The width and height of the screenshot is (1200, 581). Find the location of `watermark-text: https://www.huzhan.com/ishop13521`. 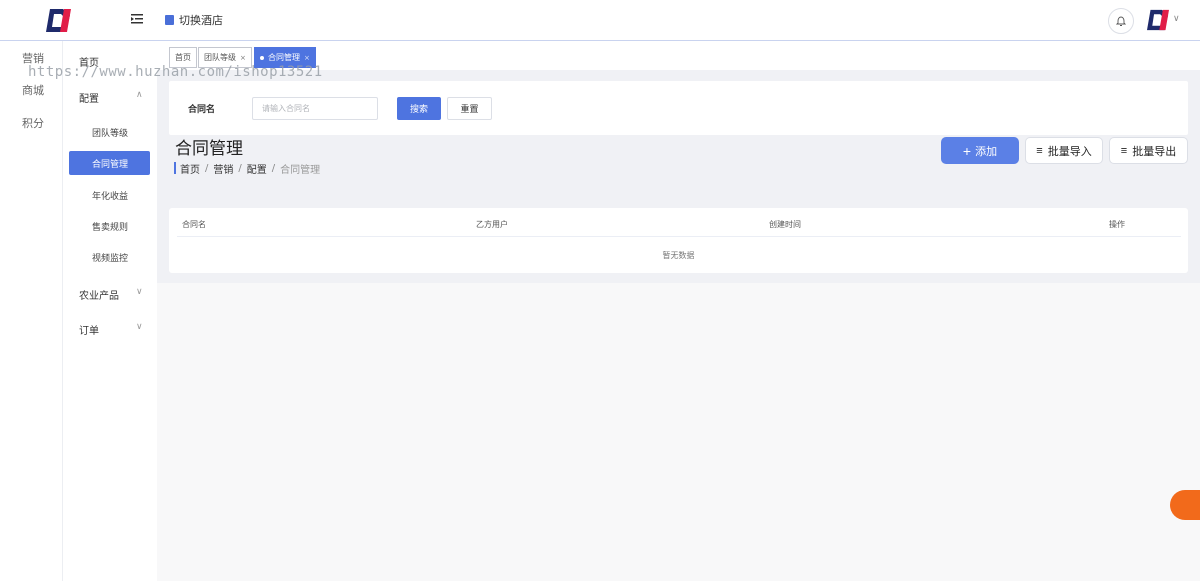

watermark-text: https://www.huzhan.com/ishop13521 is located at coordinates (175, 72).